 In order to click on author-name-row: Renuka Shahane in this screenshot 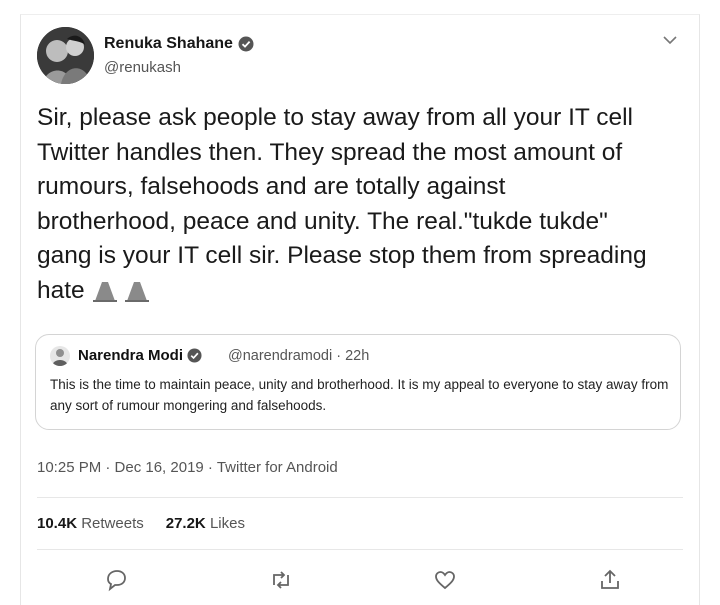, I will do `click(179, 44)`.